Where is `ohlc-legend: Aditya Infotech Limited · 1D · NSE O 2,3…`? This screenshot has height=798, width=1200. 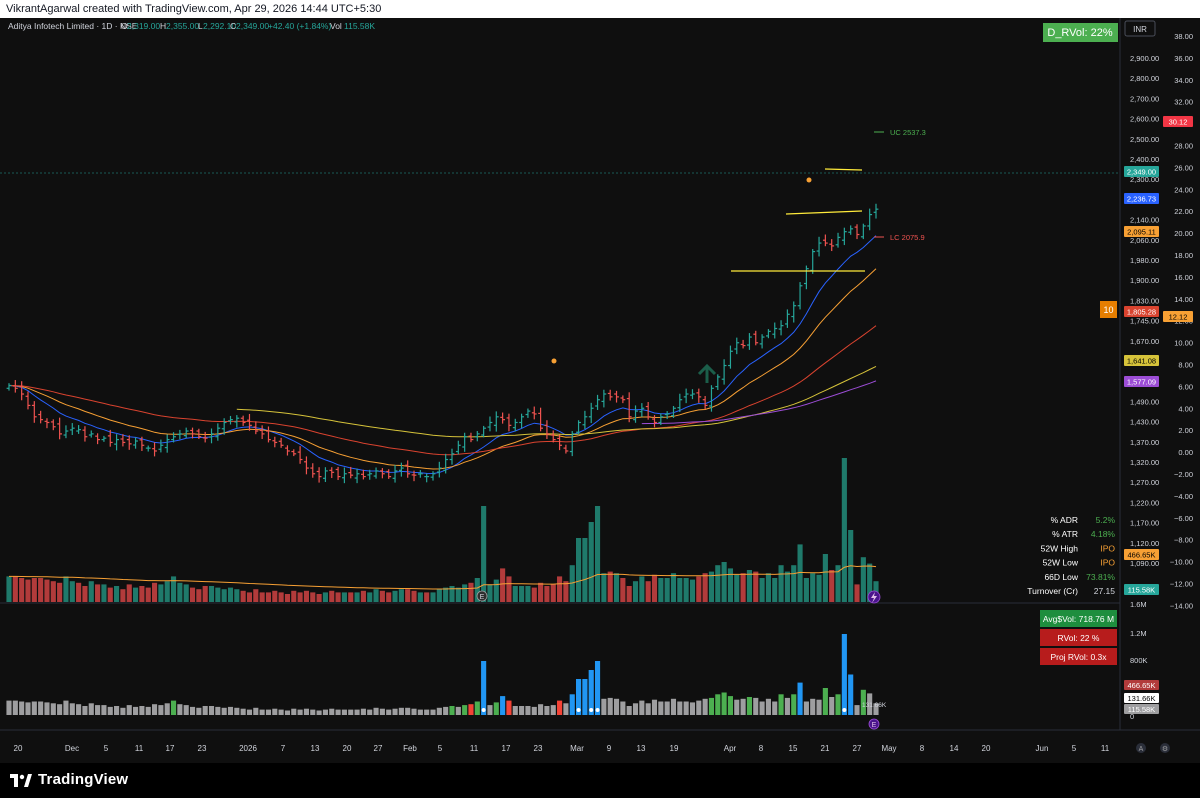 ohlc-legend: Aditya Infotech Limited · 1D · NSE O 2,3… is located at coordinates (191, 26).